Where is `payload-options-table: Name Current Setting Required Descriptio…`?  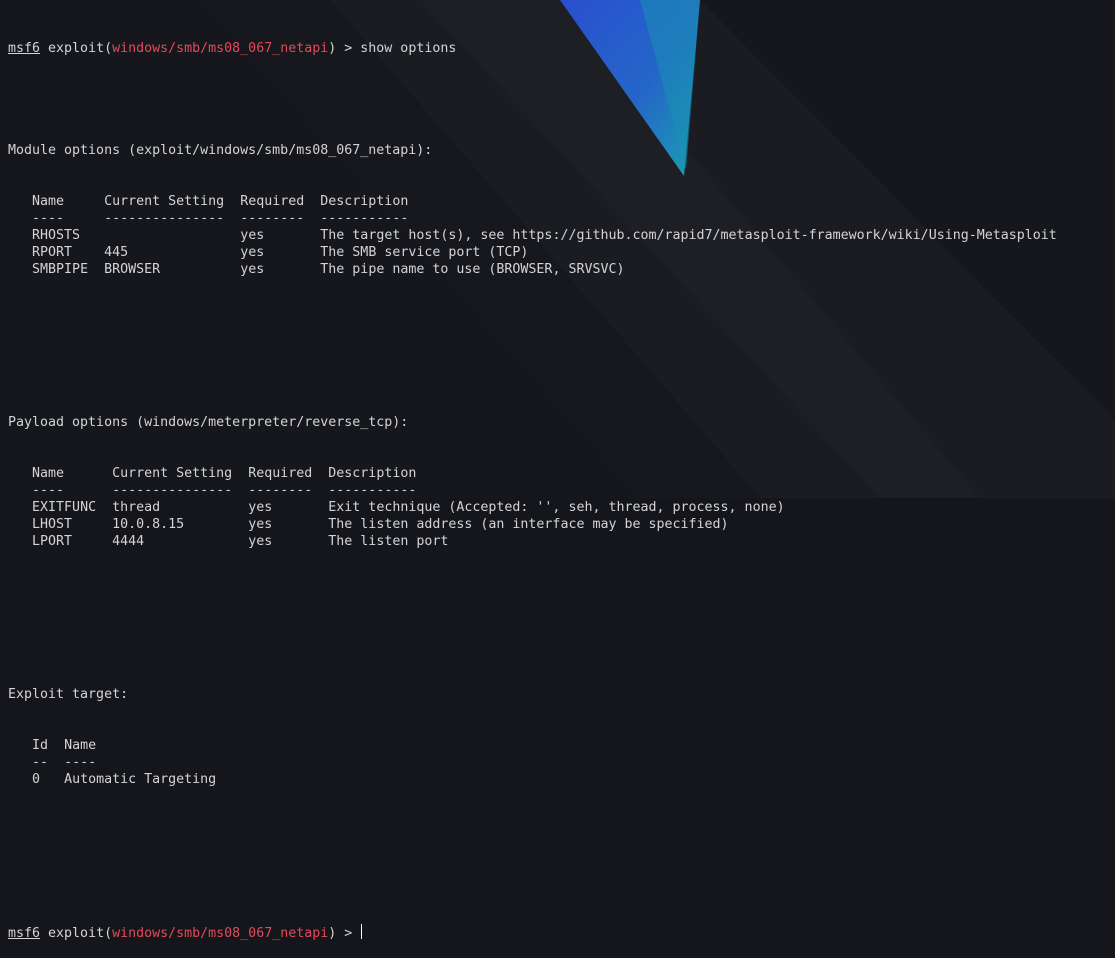
payload-options-table: Name Current Setting Required Descriptio… is located at coordinates (557, 507).